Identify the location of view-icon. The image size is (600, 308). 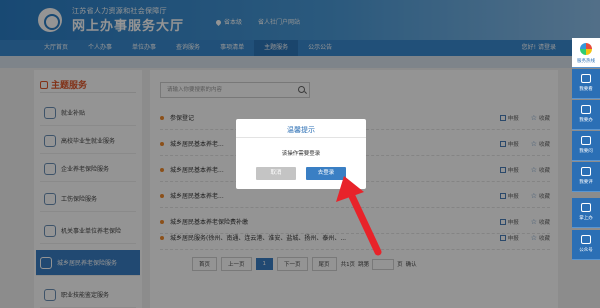
(586, 78).